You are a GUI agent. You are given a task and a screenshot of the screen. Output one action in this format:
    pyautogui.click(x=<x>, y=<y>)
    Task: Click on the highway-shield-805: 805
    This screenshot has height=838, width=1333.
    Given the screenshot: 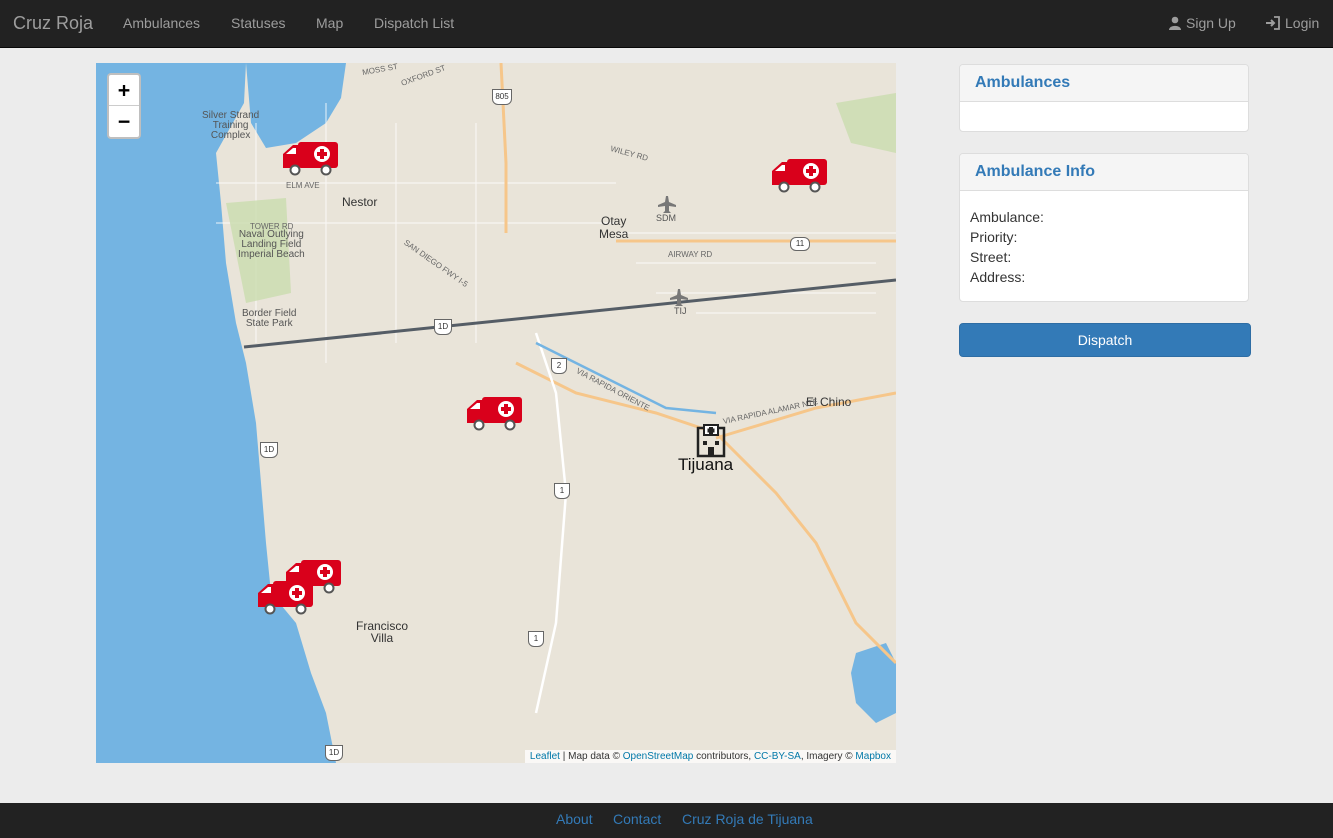 What is the action you would take?
    pyautogui.click(x=502, y=97)
    